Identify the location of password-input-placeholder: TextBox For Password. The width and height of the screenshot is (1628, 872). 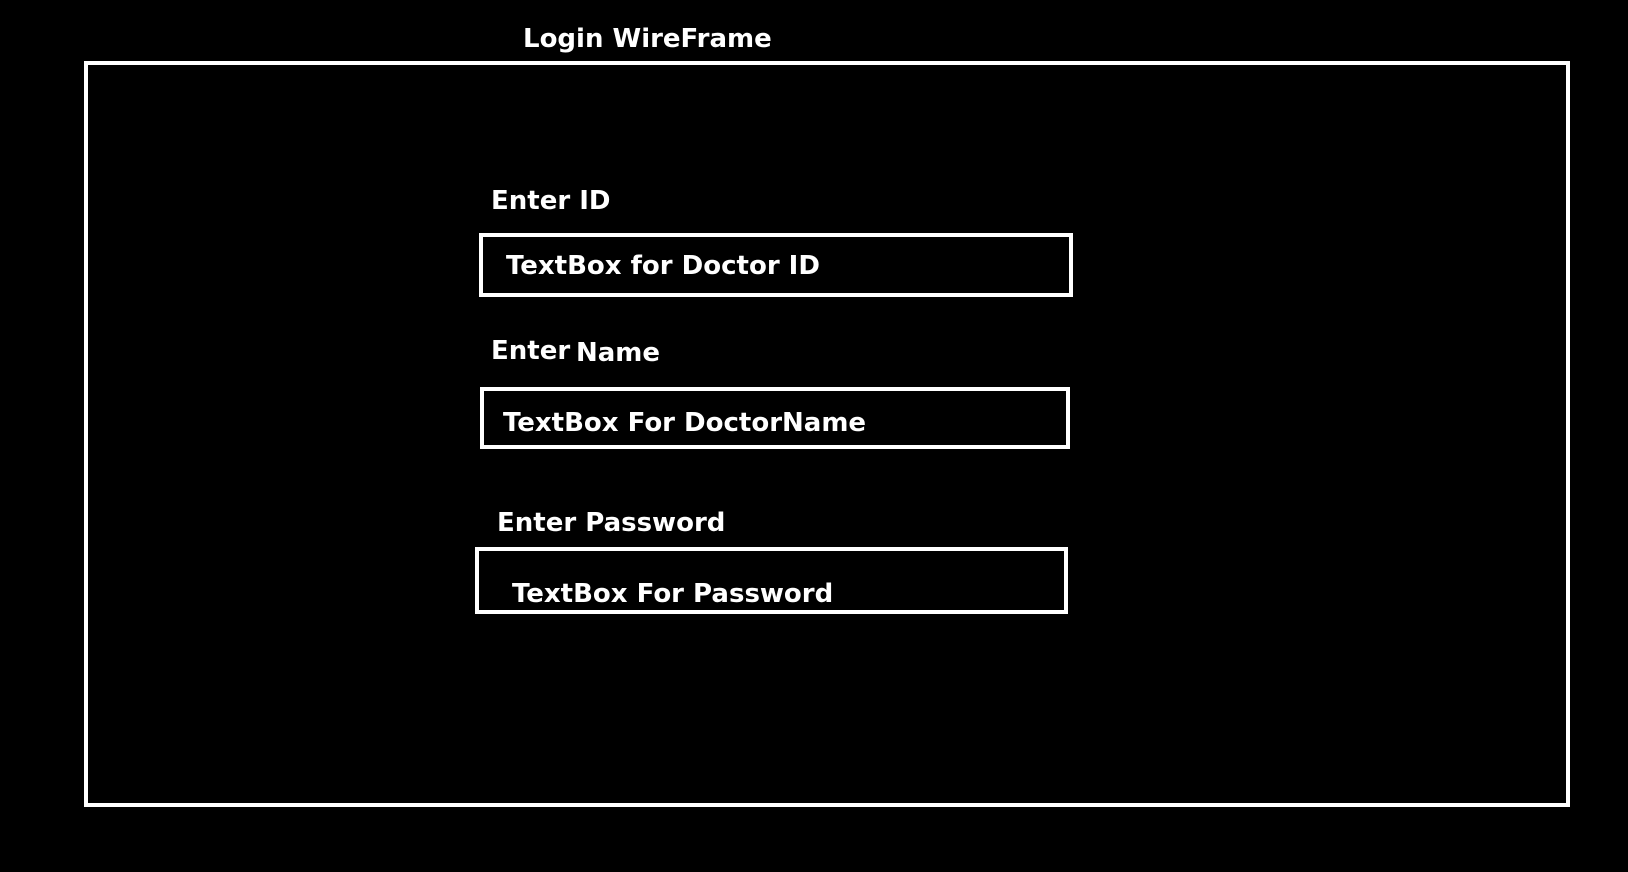
(673, 594).